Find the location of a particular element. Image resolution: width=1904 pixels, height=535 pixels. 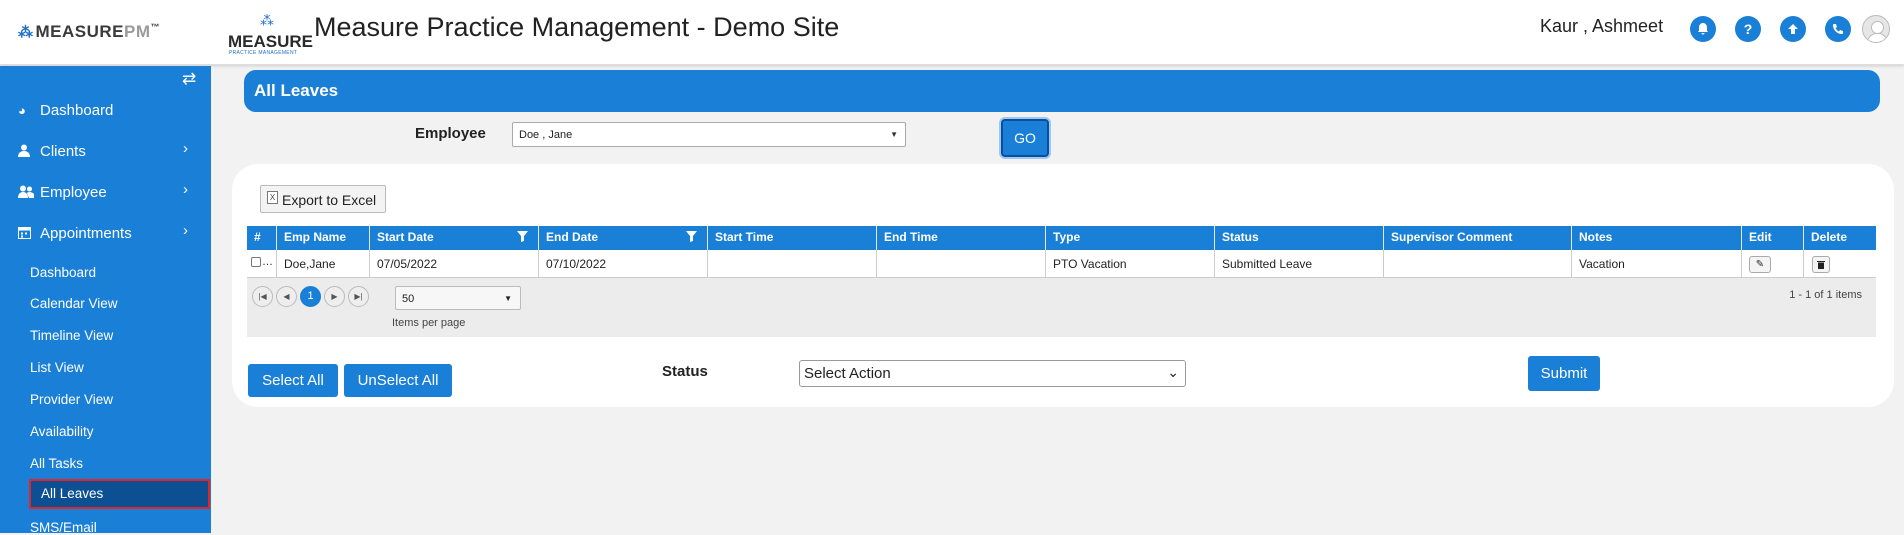

select-all-button: Select All is located at coordinates (293, 380).